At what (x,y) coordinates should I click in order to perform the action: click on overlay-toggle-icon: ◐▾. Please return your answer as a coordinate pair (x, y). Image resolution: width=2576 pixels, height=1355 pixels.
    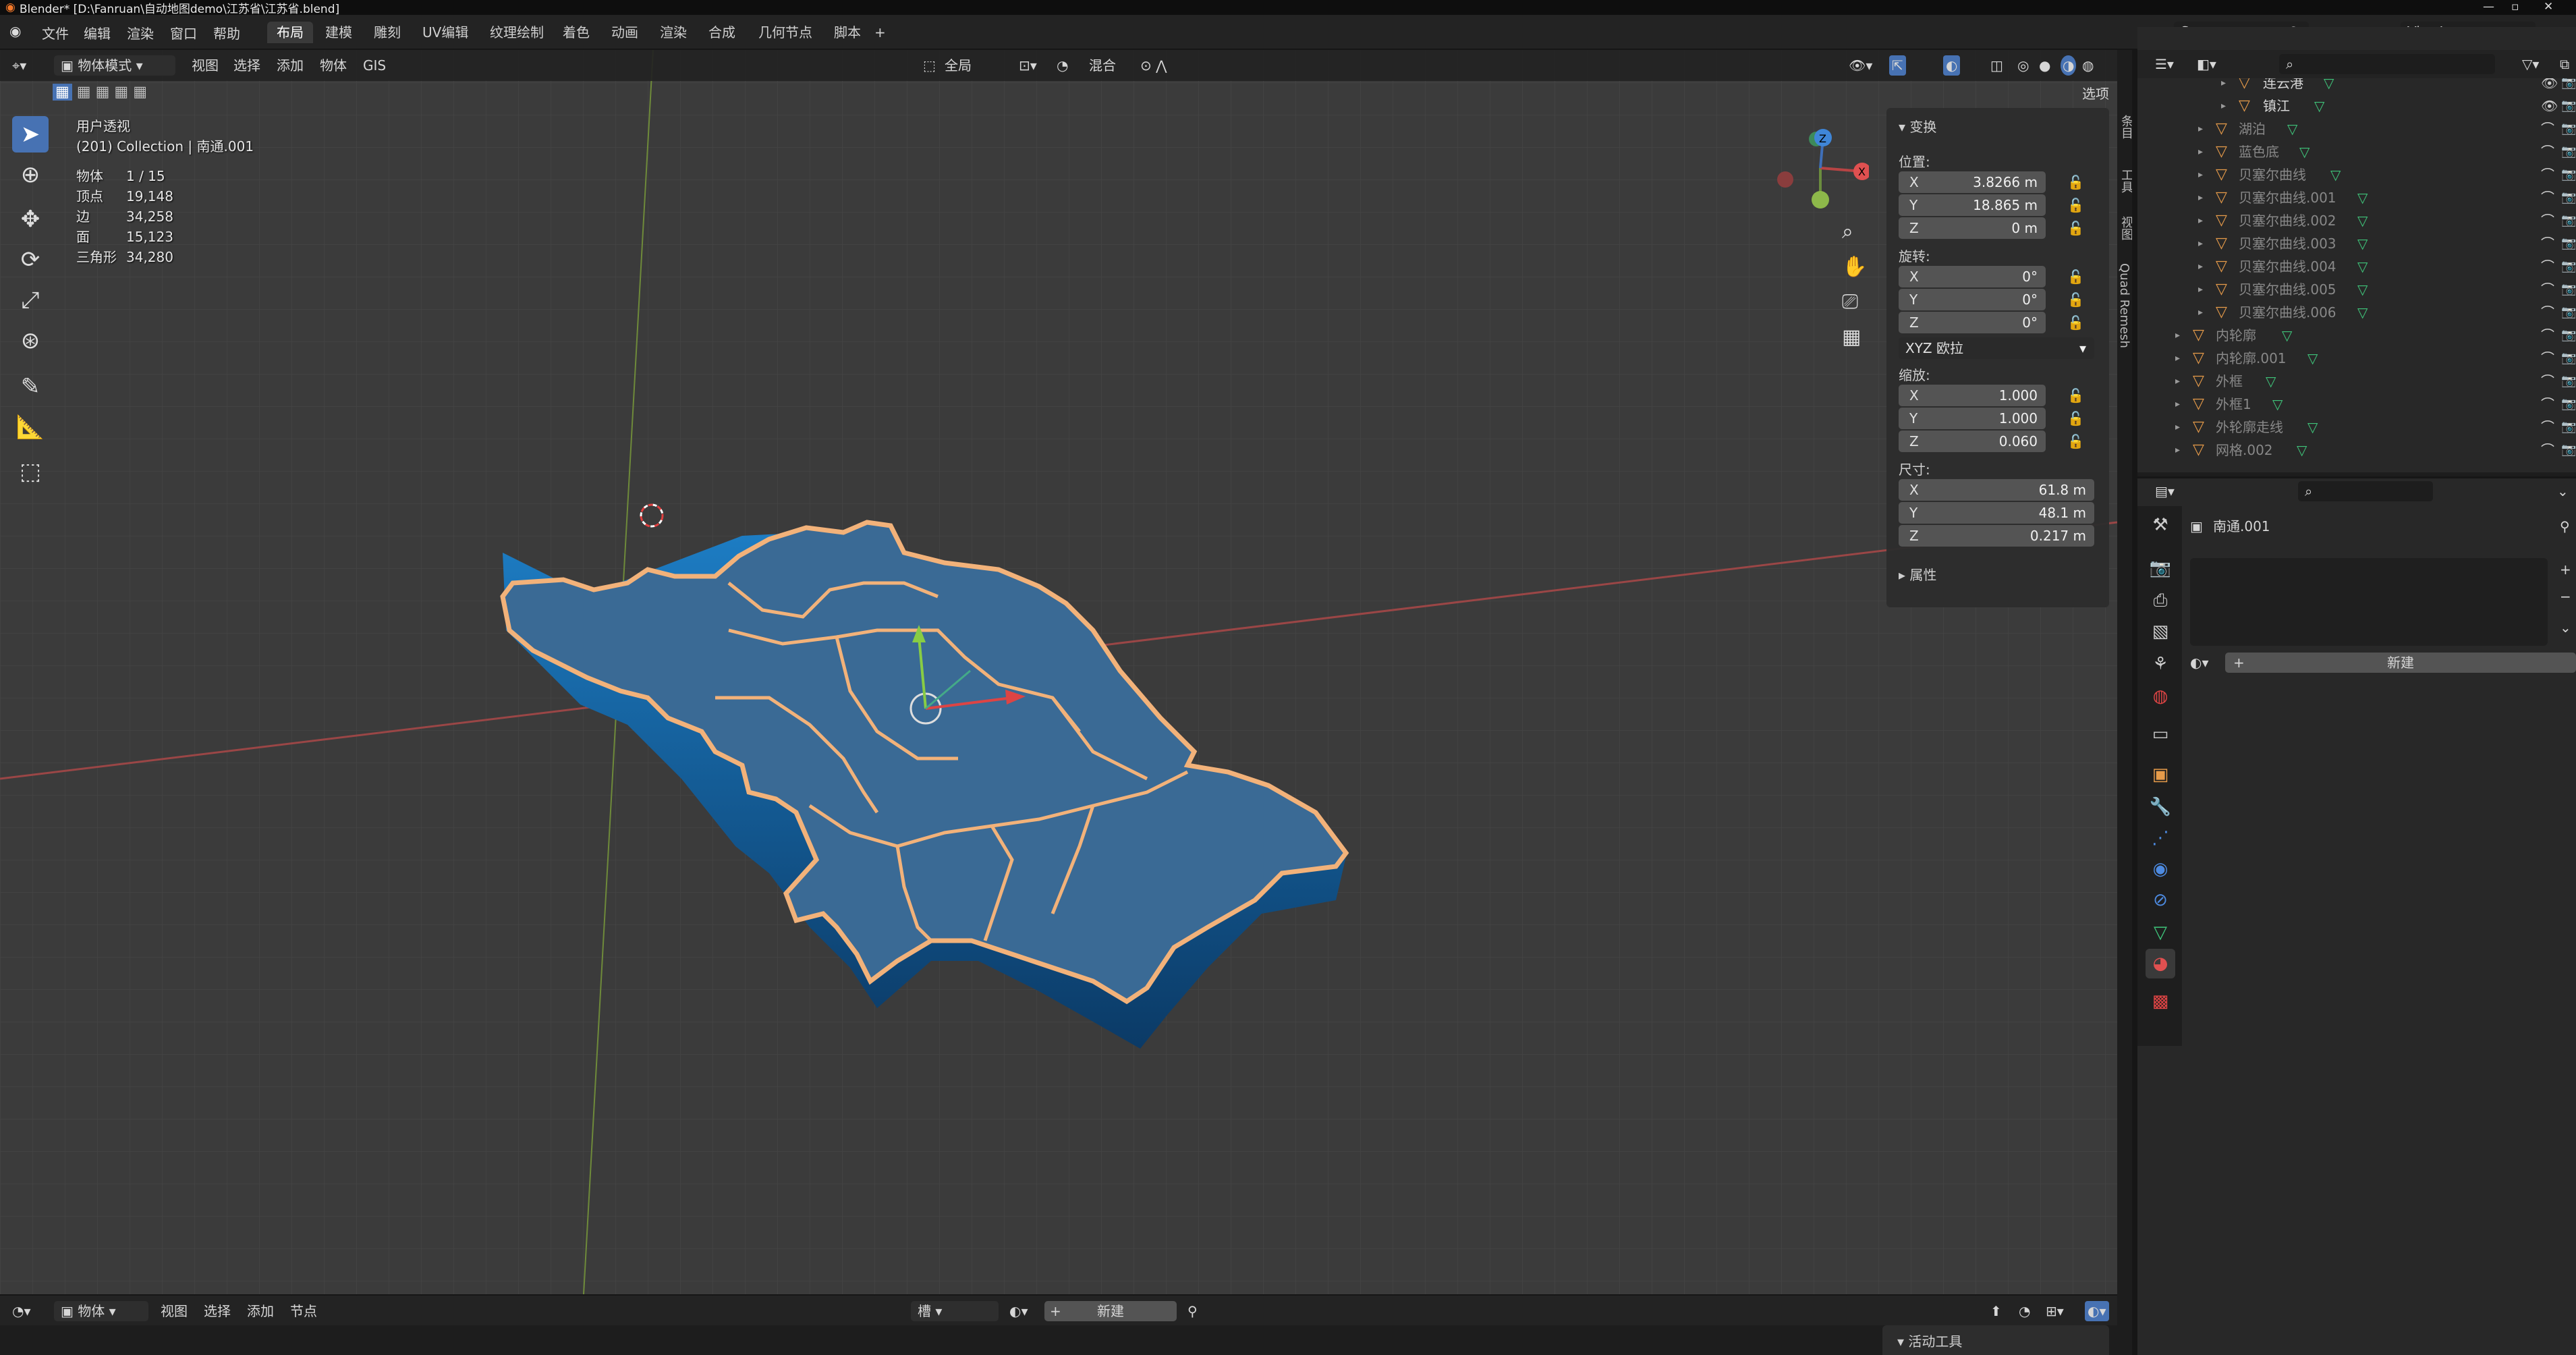
    Looking at the image, I should click on (2097, 1311).